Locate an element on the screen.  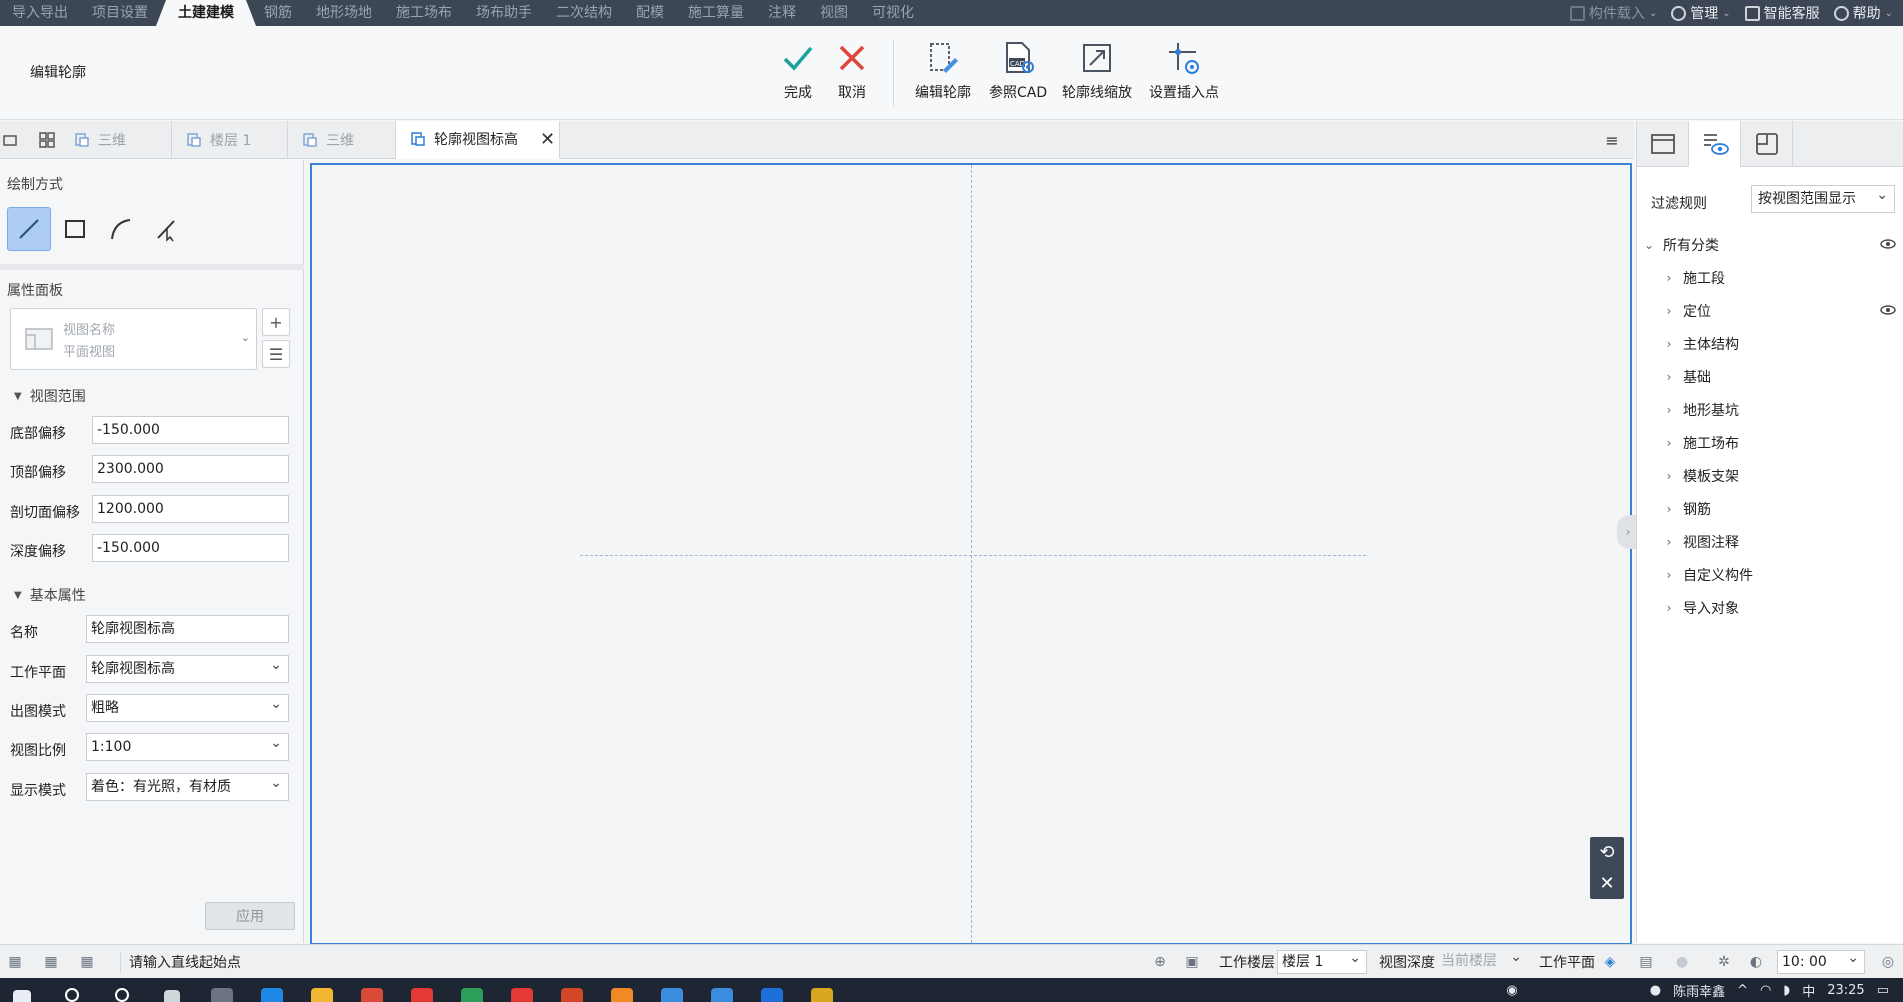
windows-start-icon is located at coordinates (22, 990).